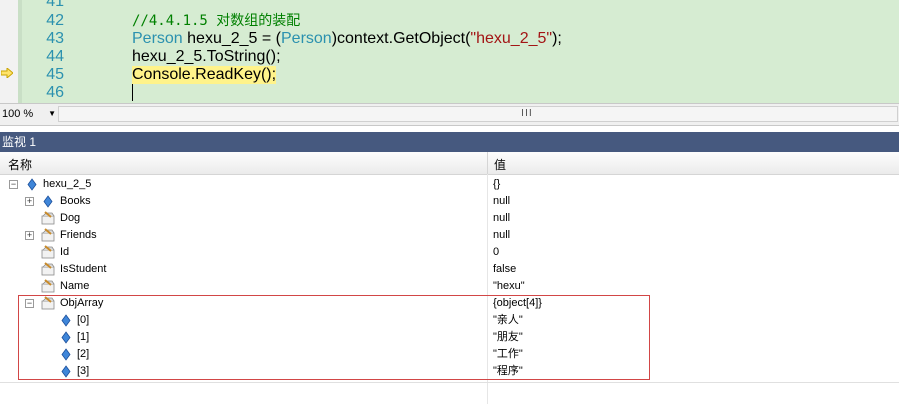 The image size is (899, 404). What do you see at coordinates (449, 269) in the screenshot?
I see `watch-row: IsStudent false` at bounding box center [449, 269].